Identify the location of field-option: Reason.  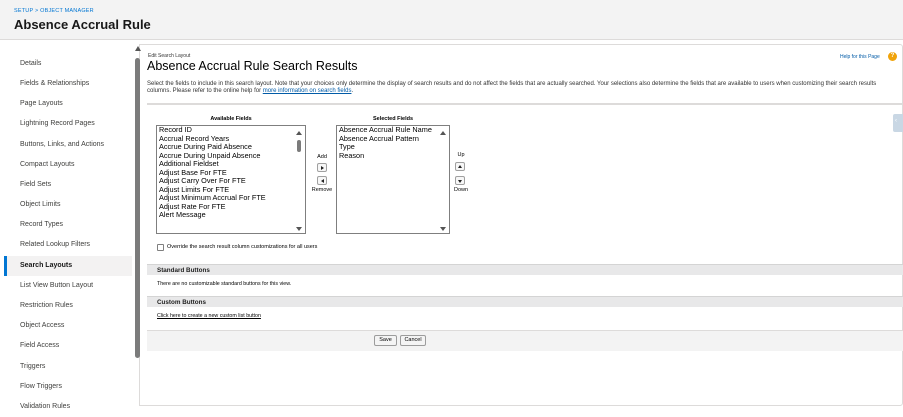
(393, 156).